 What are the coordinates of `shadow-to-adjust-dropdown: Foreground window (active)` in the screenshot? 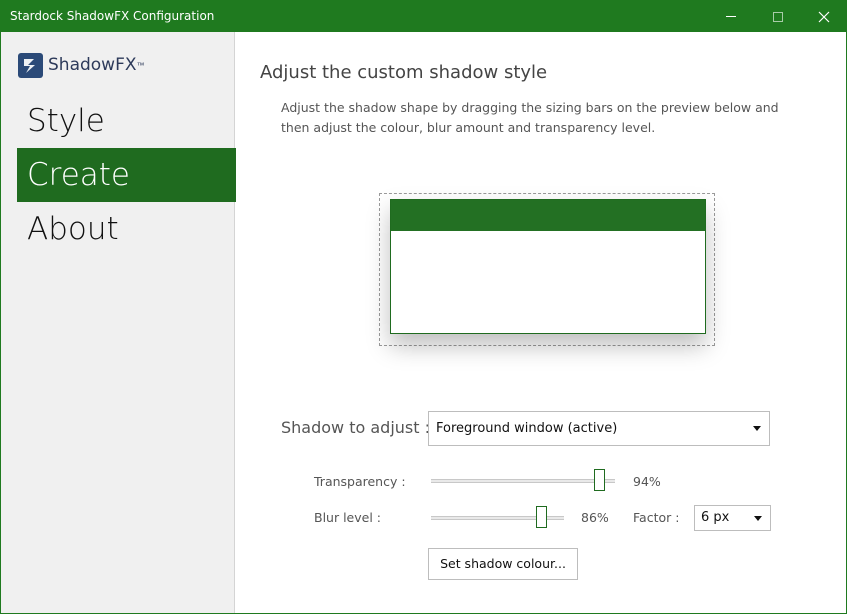 It's located at (599, 428).